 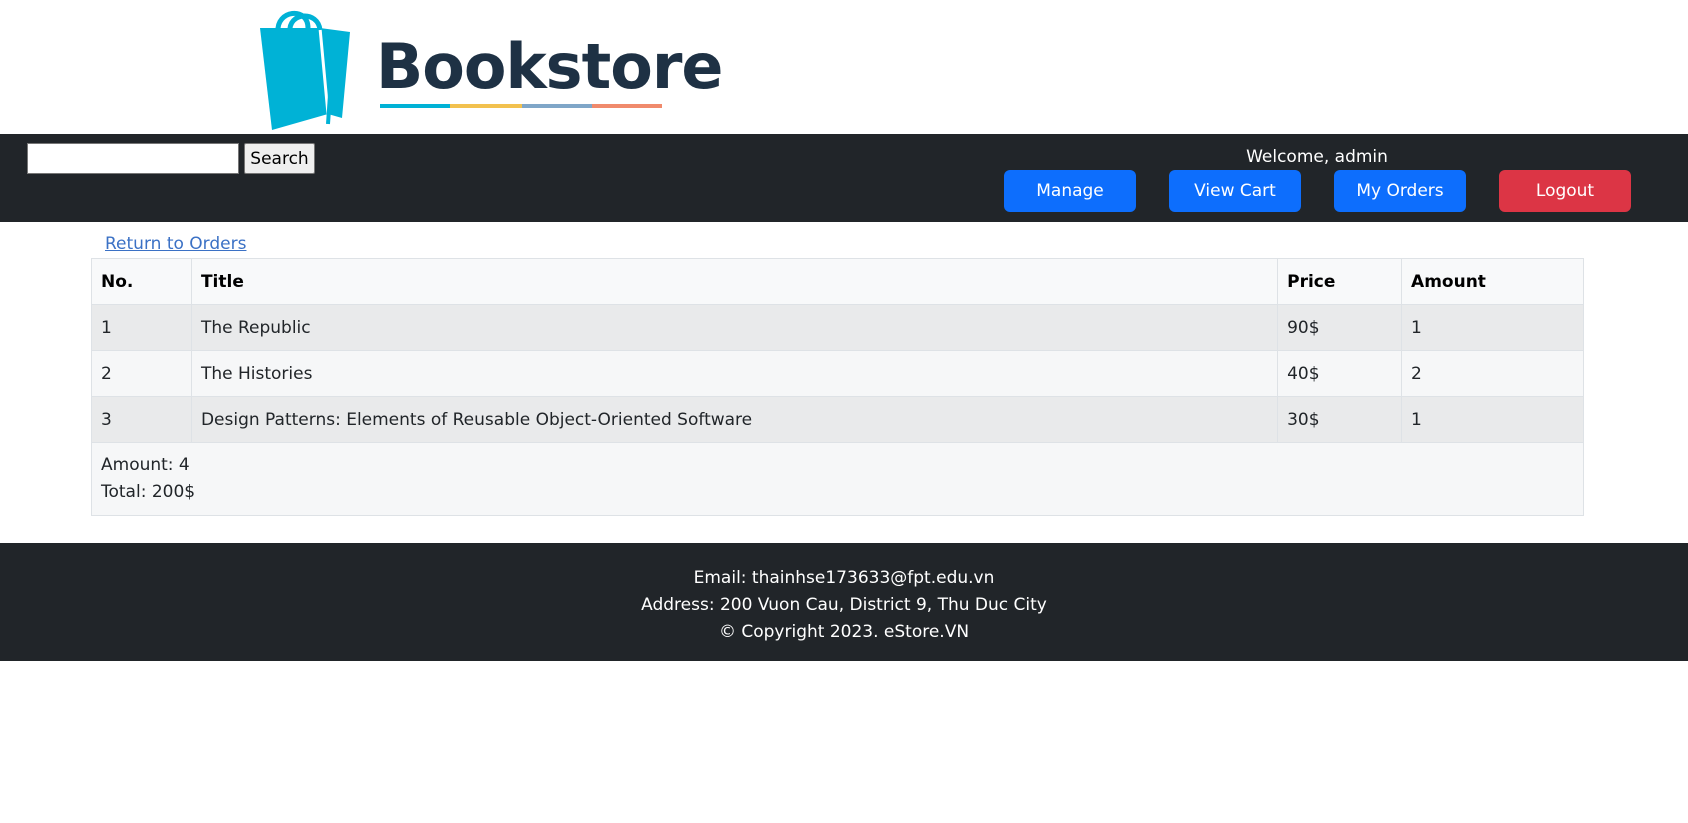 I want to click on cell-price: 30$, so click(x=1340, y=419).